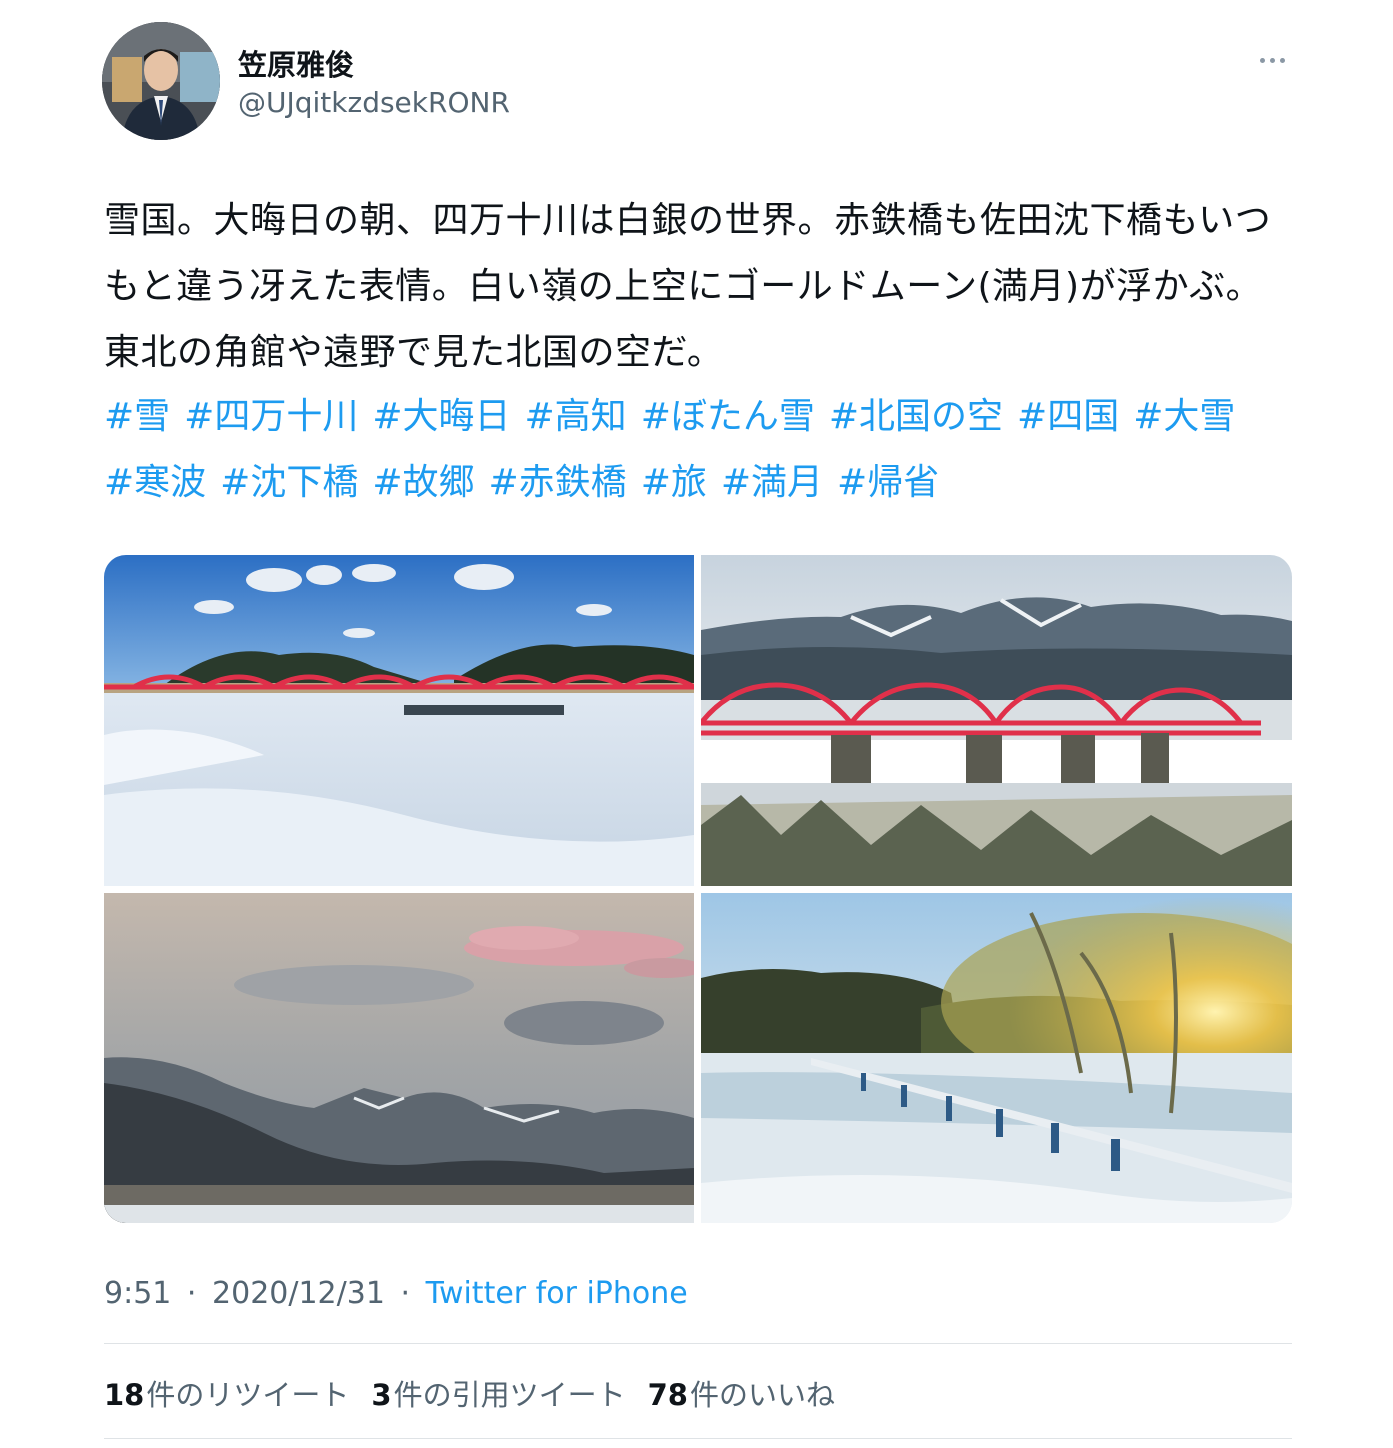  What do you see at coordinates (667, 1395) in the screenshot?
I see `likes-count: 78` at bounding box center [667, 1395].